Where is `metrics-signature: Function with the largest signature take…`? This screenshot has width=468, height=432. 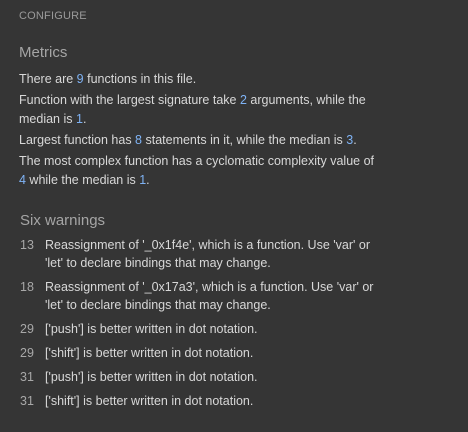 metrics-signature: Function with the largest signature take… is located at coordinates (199, 110).